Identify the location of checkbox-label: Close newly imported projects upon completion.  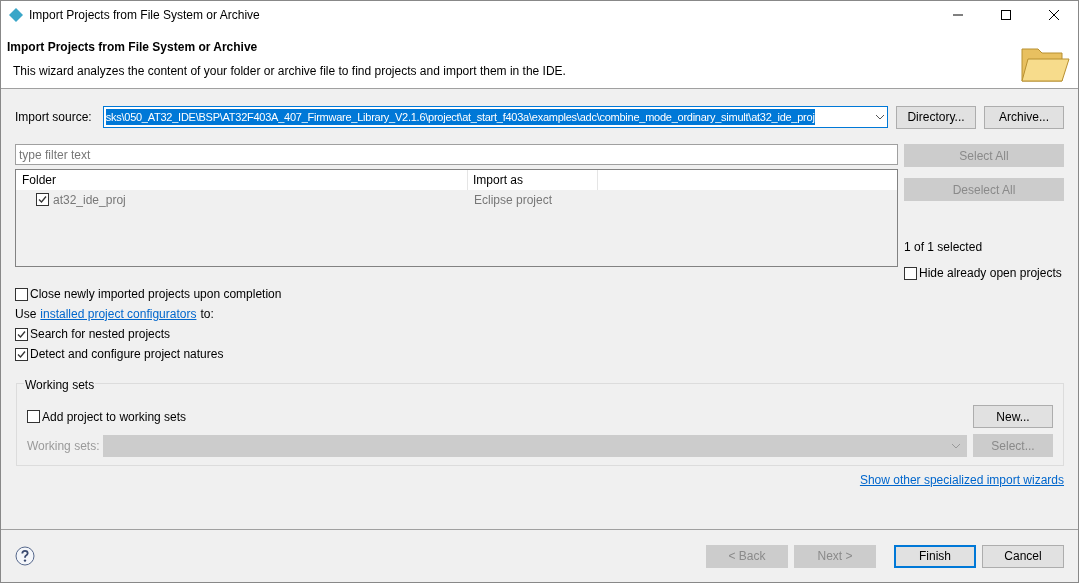
(156, 294).